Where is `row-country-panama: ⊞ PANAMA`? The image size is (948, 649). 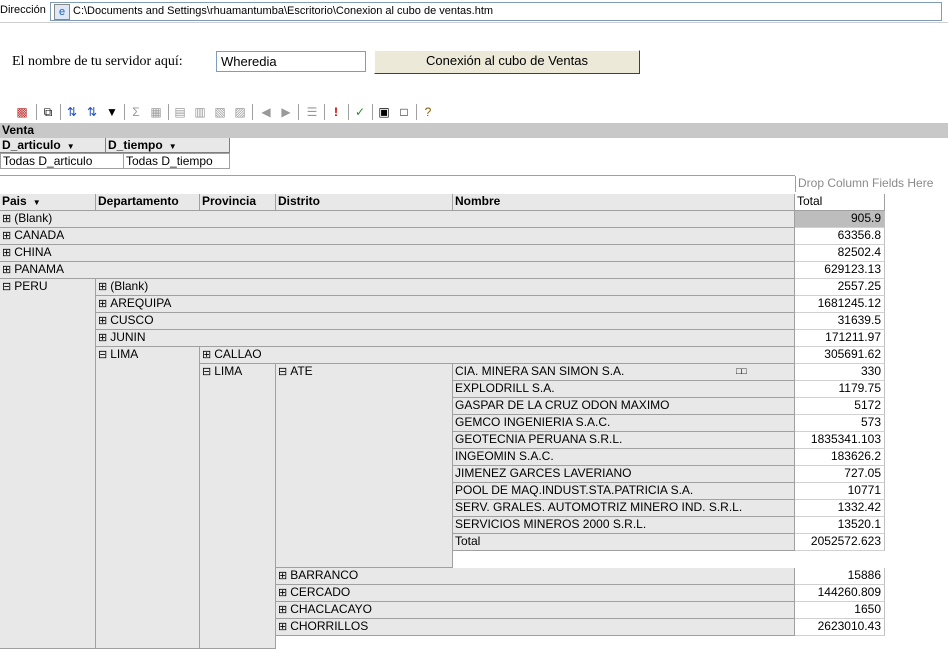
row-country-panama: ⊞ PANAMA is located at coordinates (397, 270).